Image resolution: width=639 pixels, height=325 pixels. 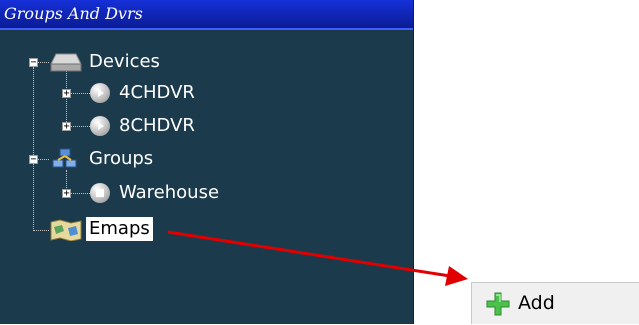 What do you see at coordinates (536, 303) in the screenshot?
I see `add-menu-label: Add` at bounding box center [536, 303].